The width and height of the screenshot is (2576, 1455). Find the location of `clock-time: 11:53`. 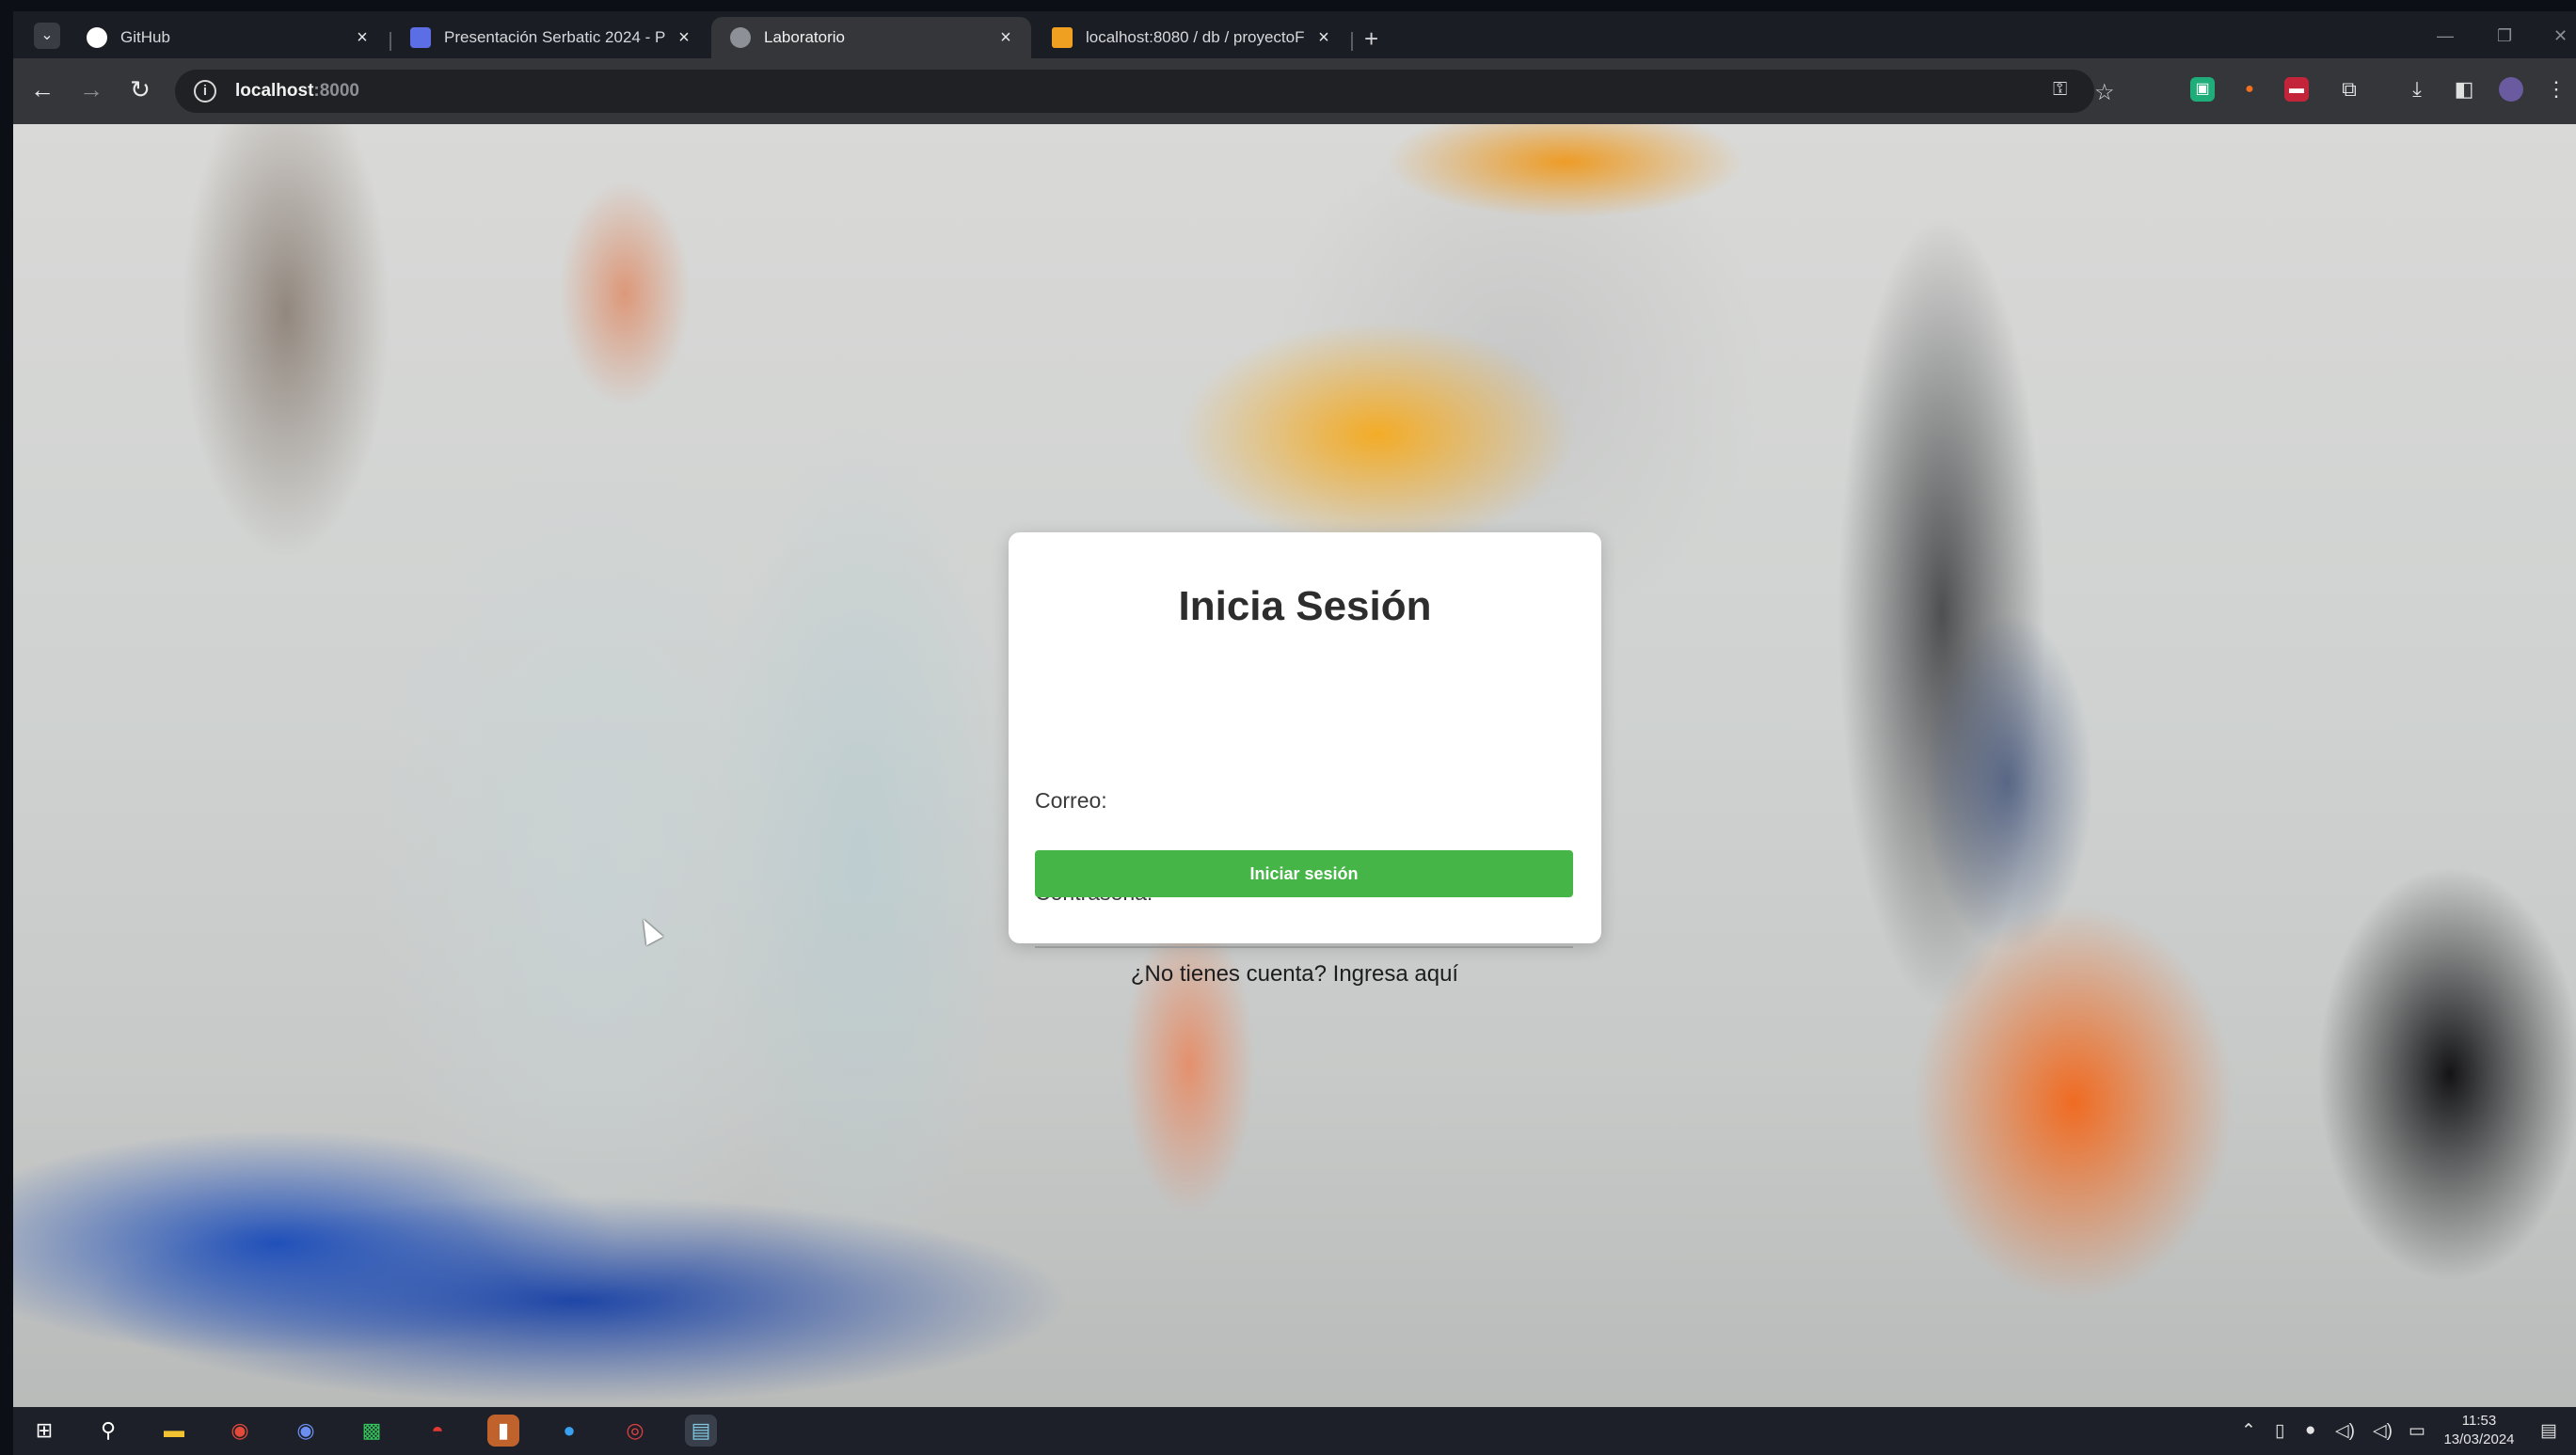

clock-time: 11:53 is located at coordinates (2479, 1421).